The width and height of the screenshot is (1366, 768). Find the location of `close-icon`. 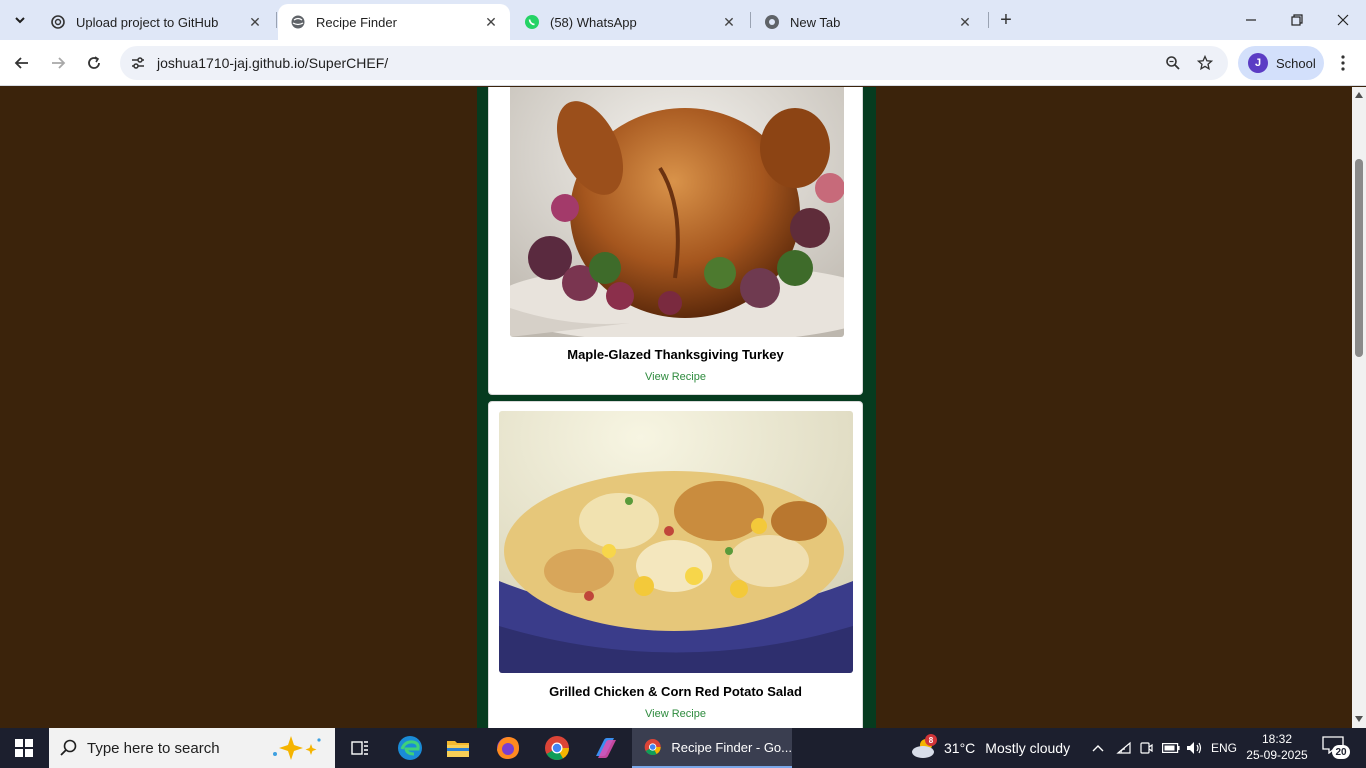

close-icon is located at coordinates (1343, 20).